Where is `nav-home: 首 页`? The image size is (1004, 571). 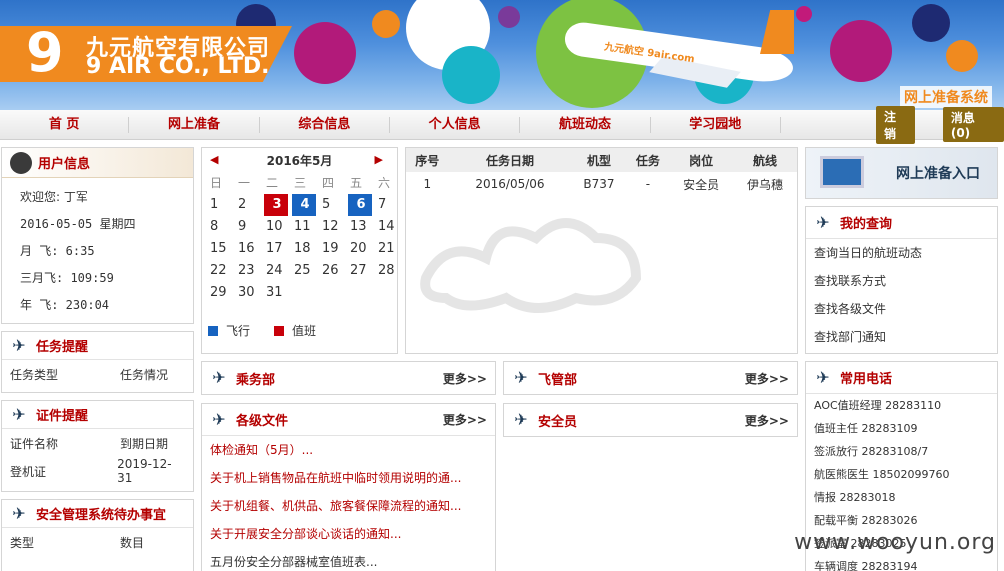
nav-home: 首 页 is located at coordinates (65, 124).